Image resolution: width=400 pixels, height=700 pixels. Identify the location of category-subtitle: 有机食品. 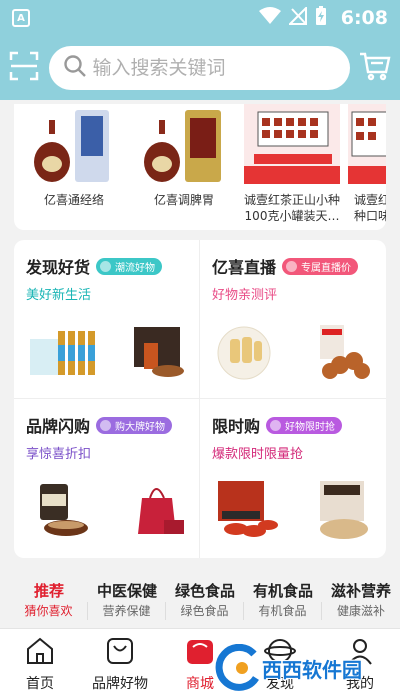
(283, 611).